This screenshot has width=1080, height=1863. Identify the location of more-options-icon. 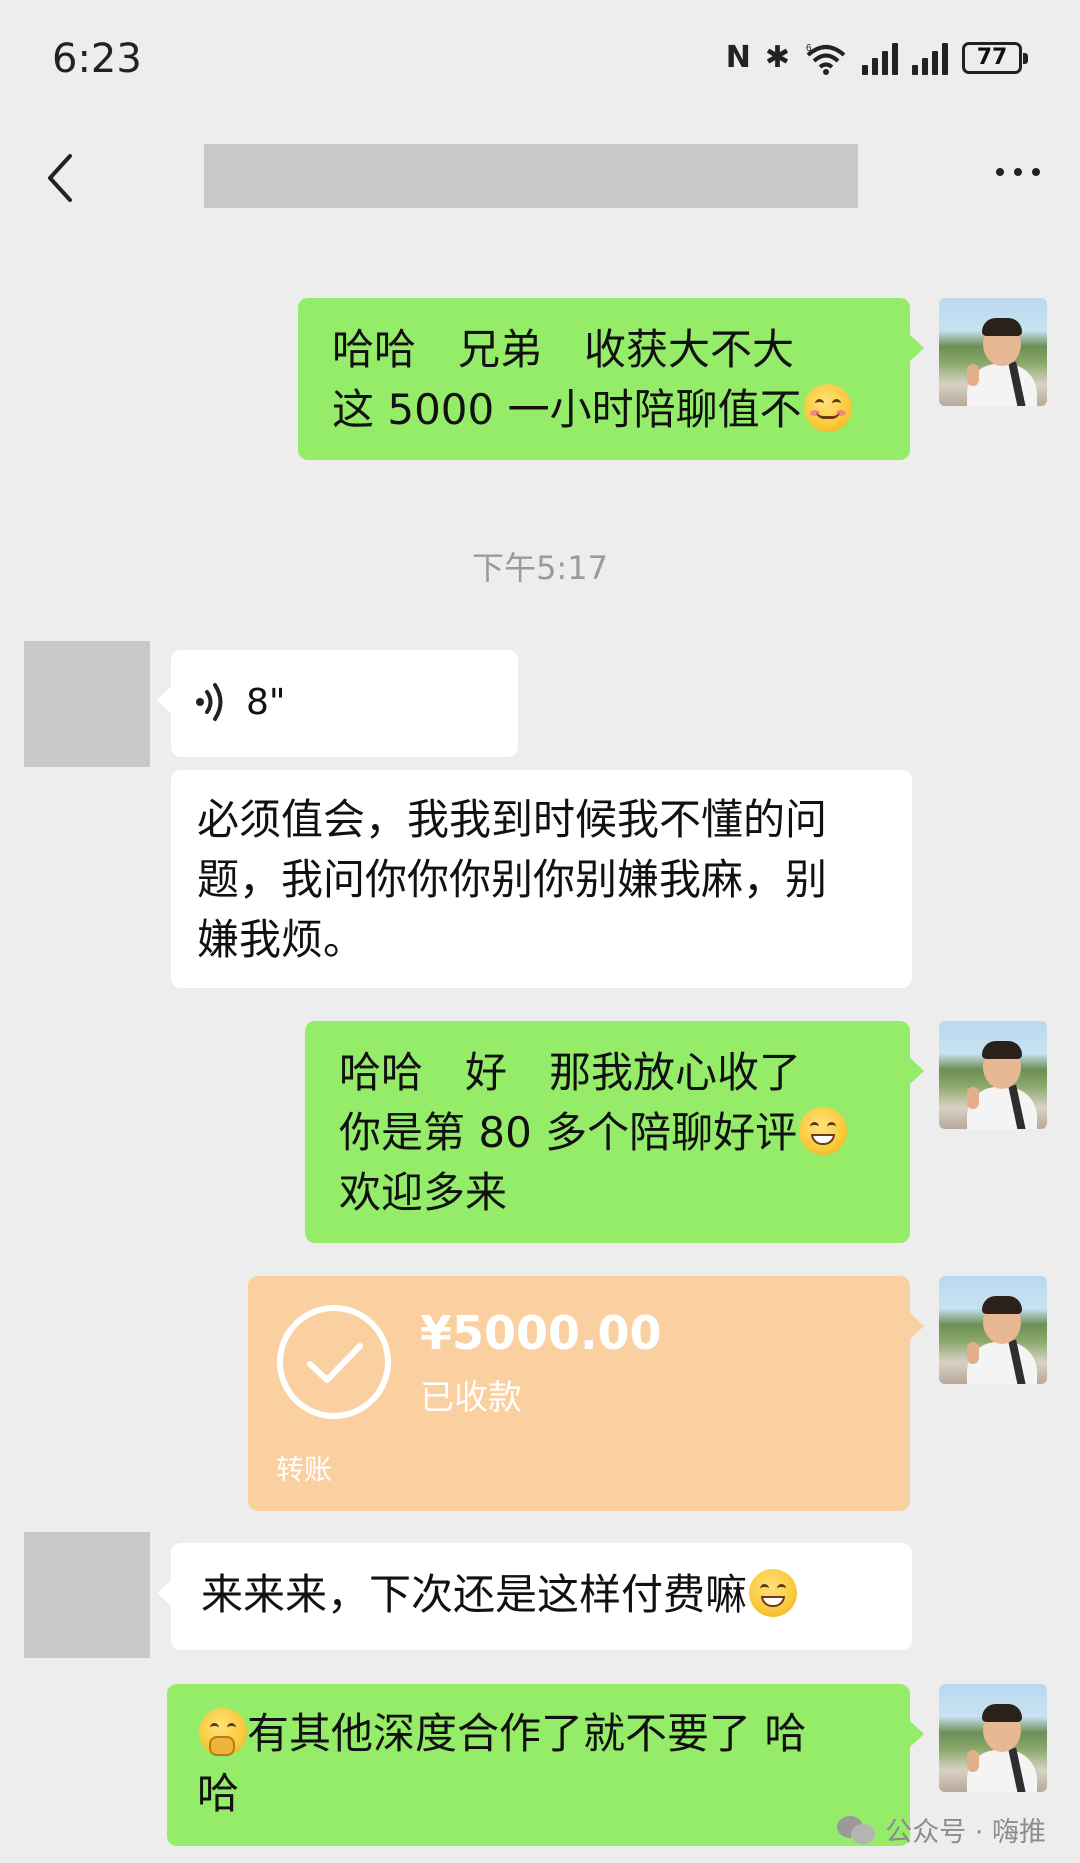
(1018, 172).